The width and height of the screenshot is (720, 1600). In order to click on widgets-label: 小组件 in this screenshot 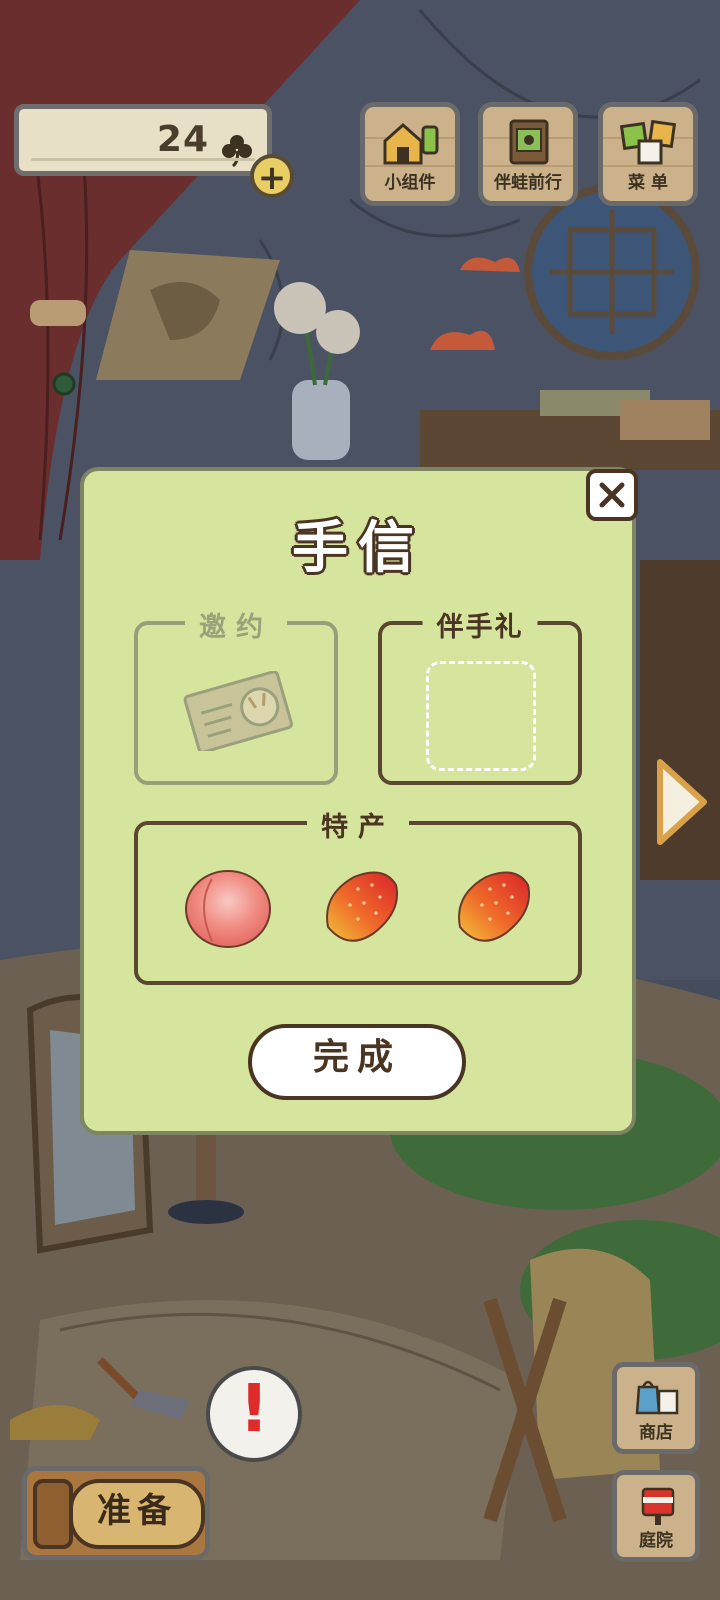, I will do `click(410, 183)`.